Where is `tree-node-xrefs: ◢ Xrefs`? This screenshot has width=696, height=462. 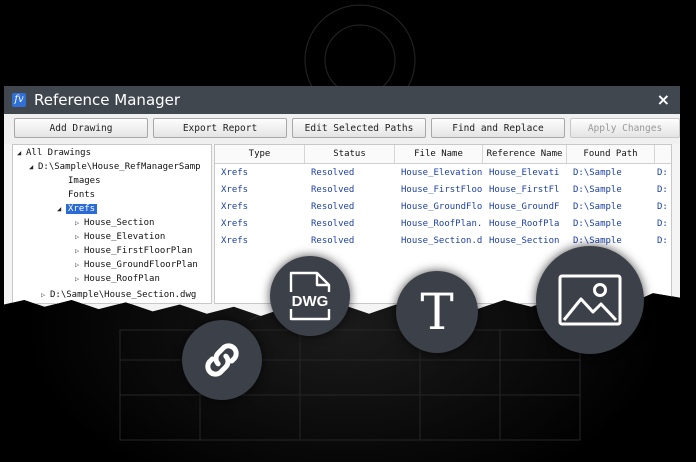
tree-node-xrefs: ◢ Xrefs is located at coordinates (77, 209).